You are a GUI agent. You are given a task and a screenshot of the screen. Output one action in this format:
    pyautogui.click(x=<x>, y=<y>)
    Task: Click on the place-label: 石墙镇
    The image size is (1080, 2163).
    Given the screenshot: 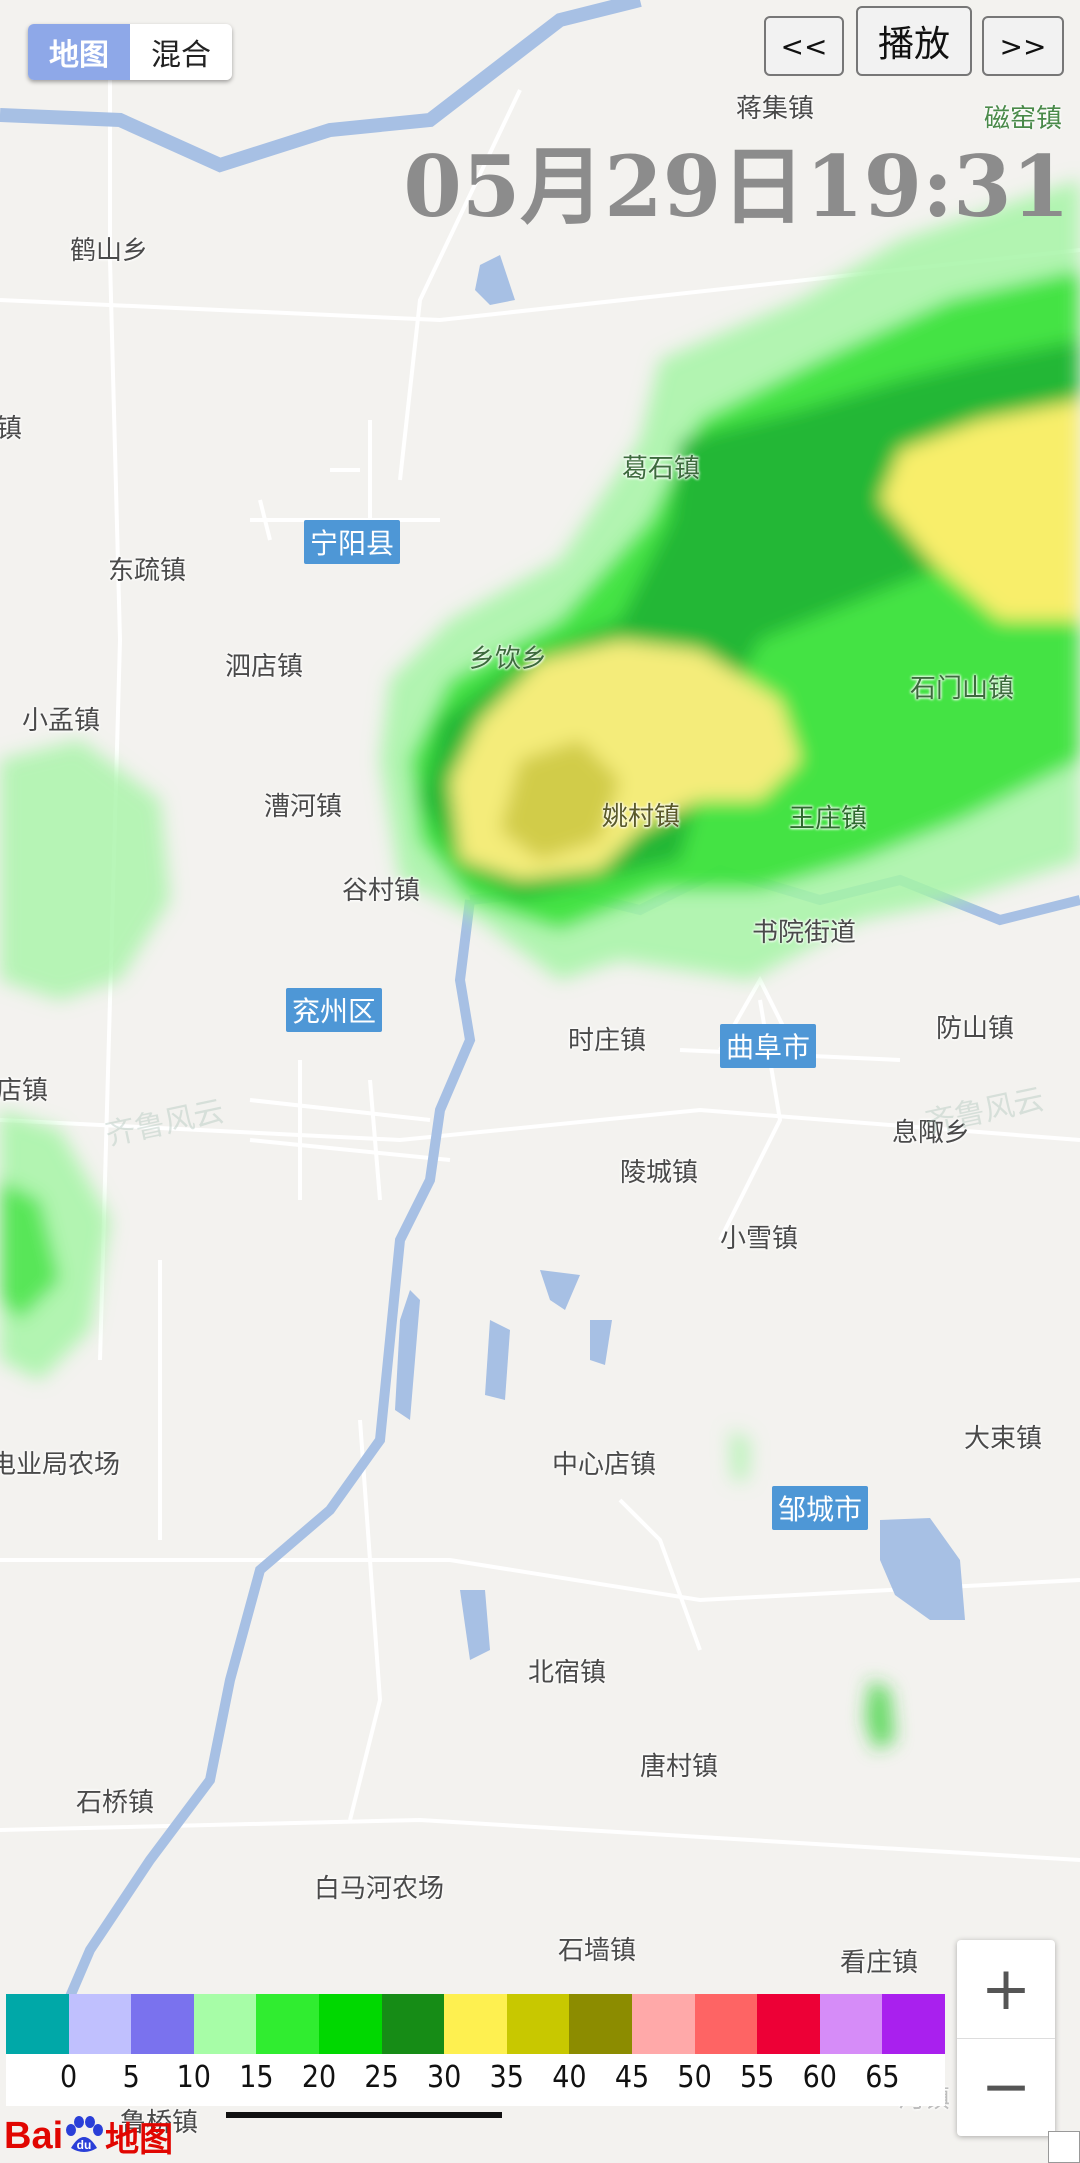 What is the action you would take?
    pyautogui.click(x=597, y=1951)
    